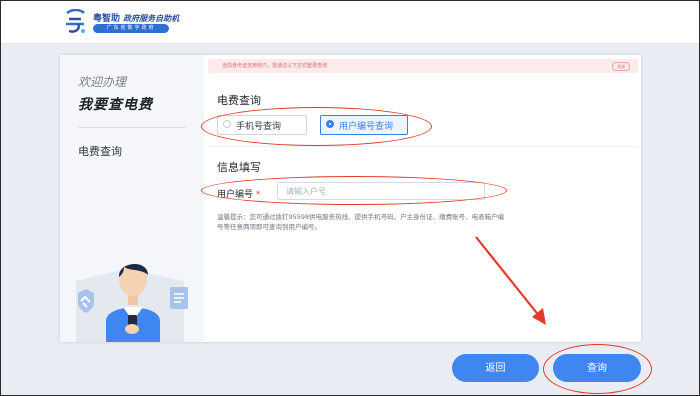  Describe the element at coordinates (423, 66) in the screenshot. I see `notice-bar: 当前身份证无用电户，需通过以下方式登录查询 关闭` at that location.